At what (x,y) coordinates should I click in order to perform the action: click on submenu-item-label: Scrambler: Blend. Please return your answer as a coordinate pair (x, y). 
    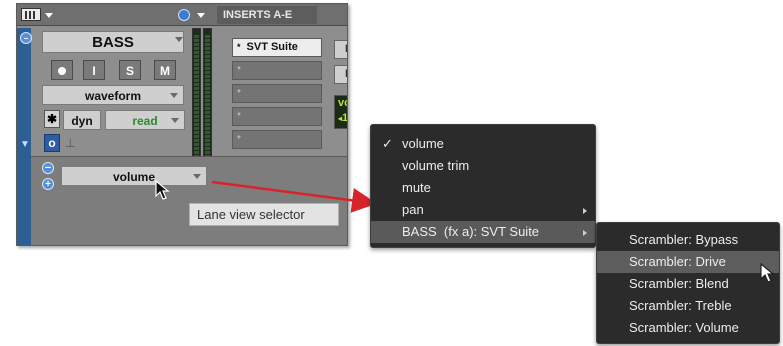
    Looking at the image, I should click on (679, 283).